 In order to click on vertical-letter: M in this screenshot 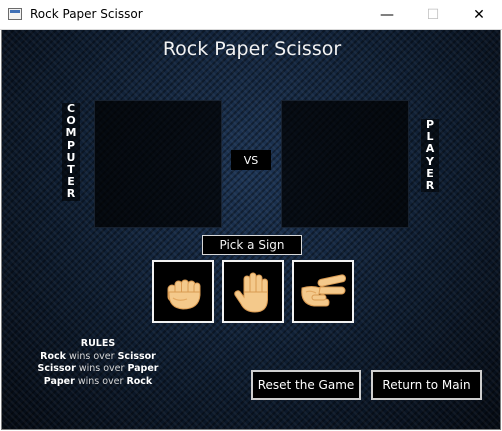, I will do `click(71, 133)`.